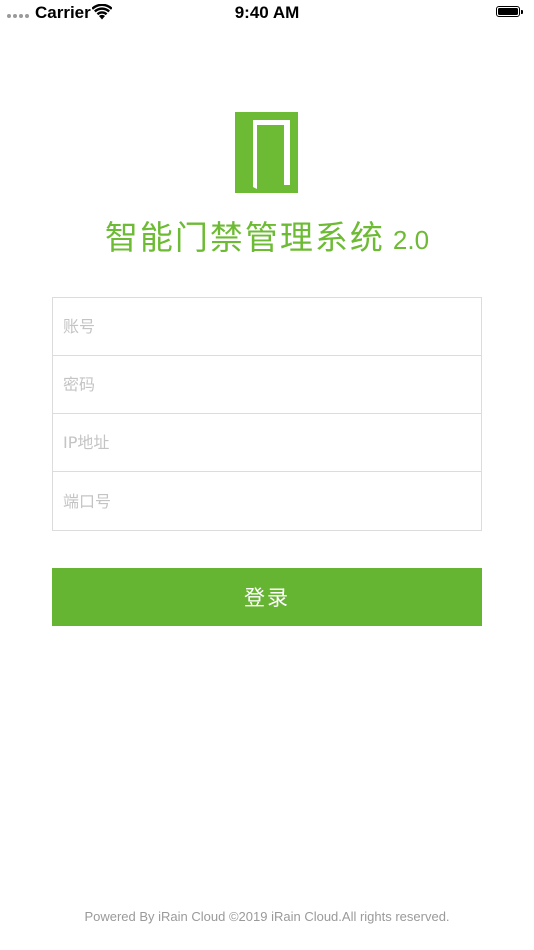 This screenshot has width=534, height=950. I want to click on port-field, so click(267, 501).